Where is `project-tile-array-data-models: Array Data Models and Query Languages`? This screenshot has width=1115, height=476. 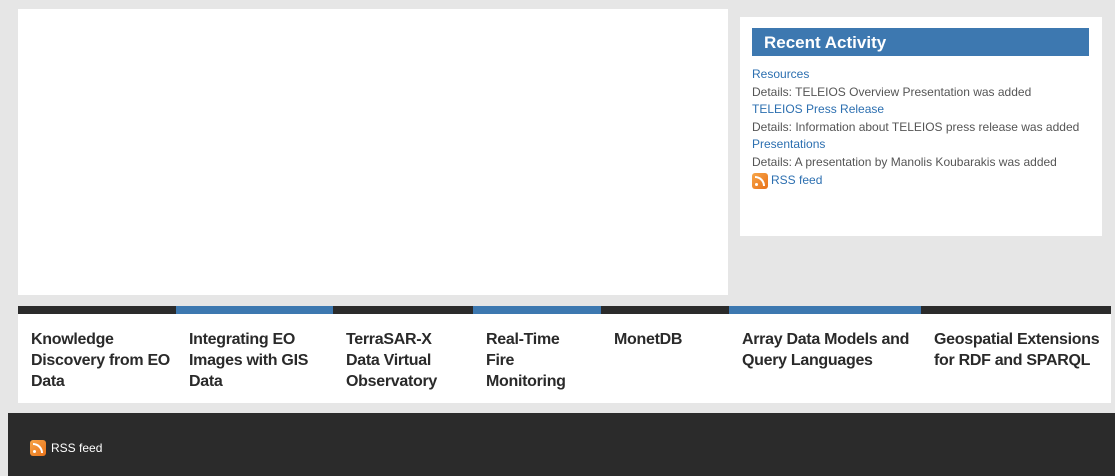 project-tile-array-data-models: Array Data Models and Query Languages is located at coordinates (825, 354).